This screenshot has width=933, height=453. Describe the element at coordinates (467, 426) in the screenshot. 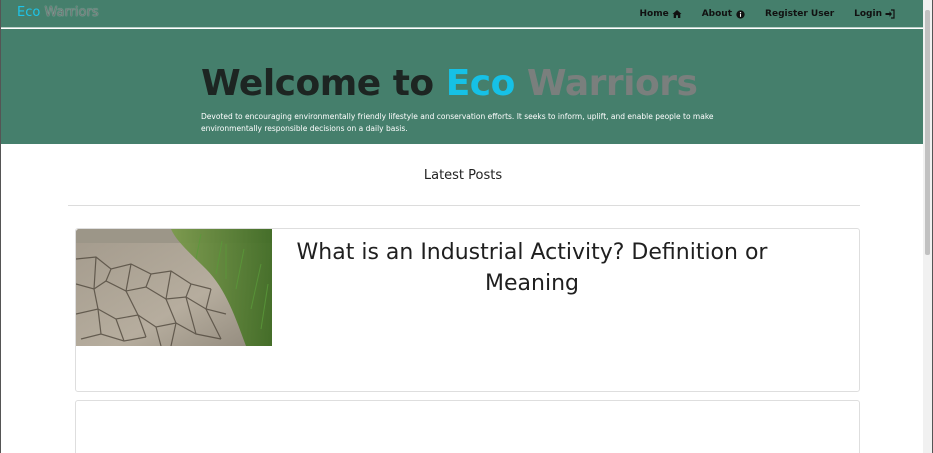

I see `post-card` at that location.